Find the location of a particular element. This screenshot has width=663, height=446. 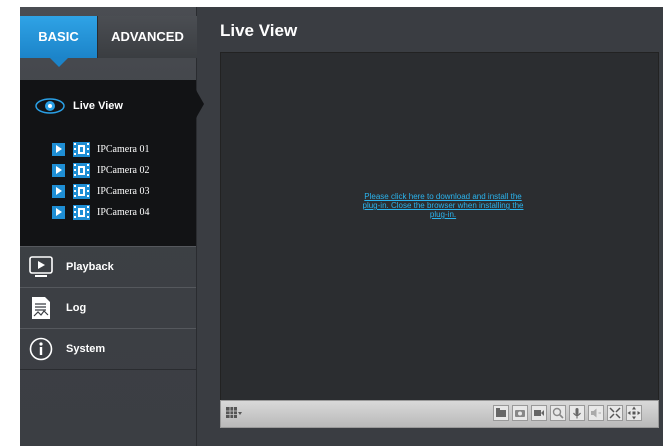

camera-item: IPCamera 04 is located at coordinates (101, 212).